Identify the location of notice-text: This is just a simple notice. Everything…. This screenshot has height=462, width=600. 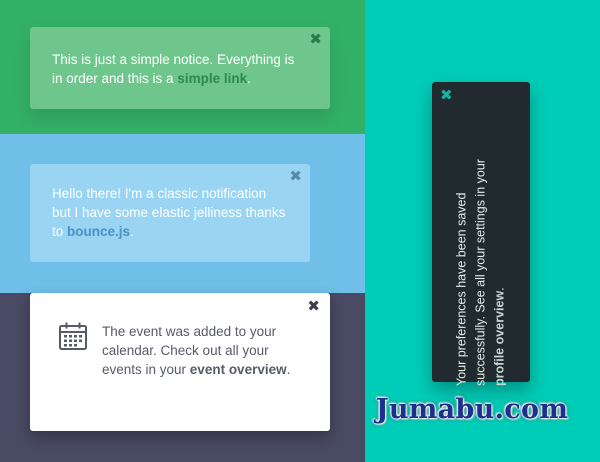
(173, 69).